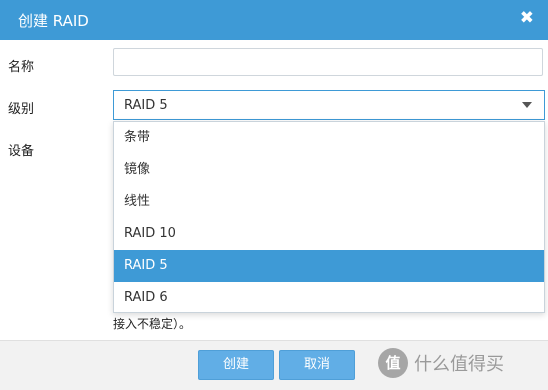  Describe the element at coordinates (53, 21) in the screenshot. I see `dialog-title: 创建 RAID` at that location.